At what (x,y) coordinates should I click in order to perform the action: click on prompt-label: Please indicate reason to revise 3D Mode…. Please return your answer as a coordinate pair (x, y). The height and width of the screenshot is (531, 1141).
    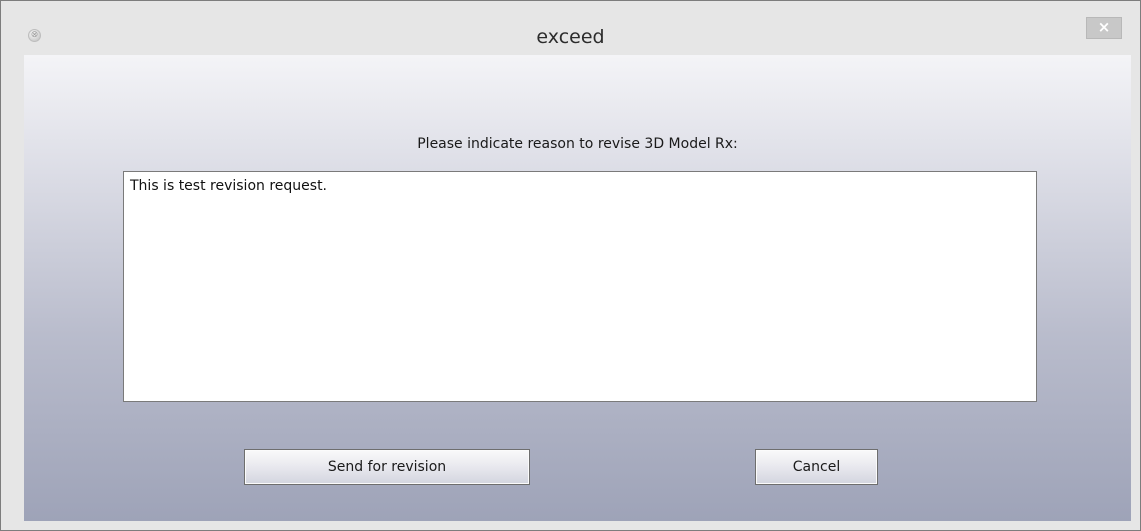
    Looking at the image, I should click on (577, 144).